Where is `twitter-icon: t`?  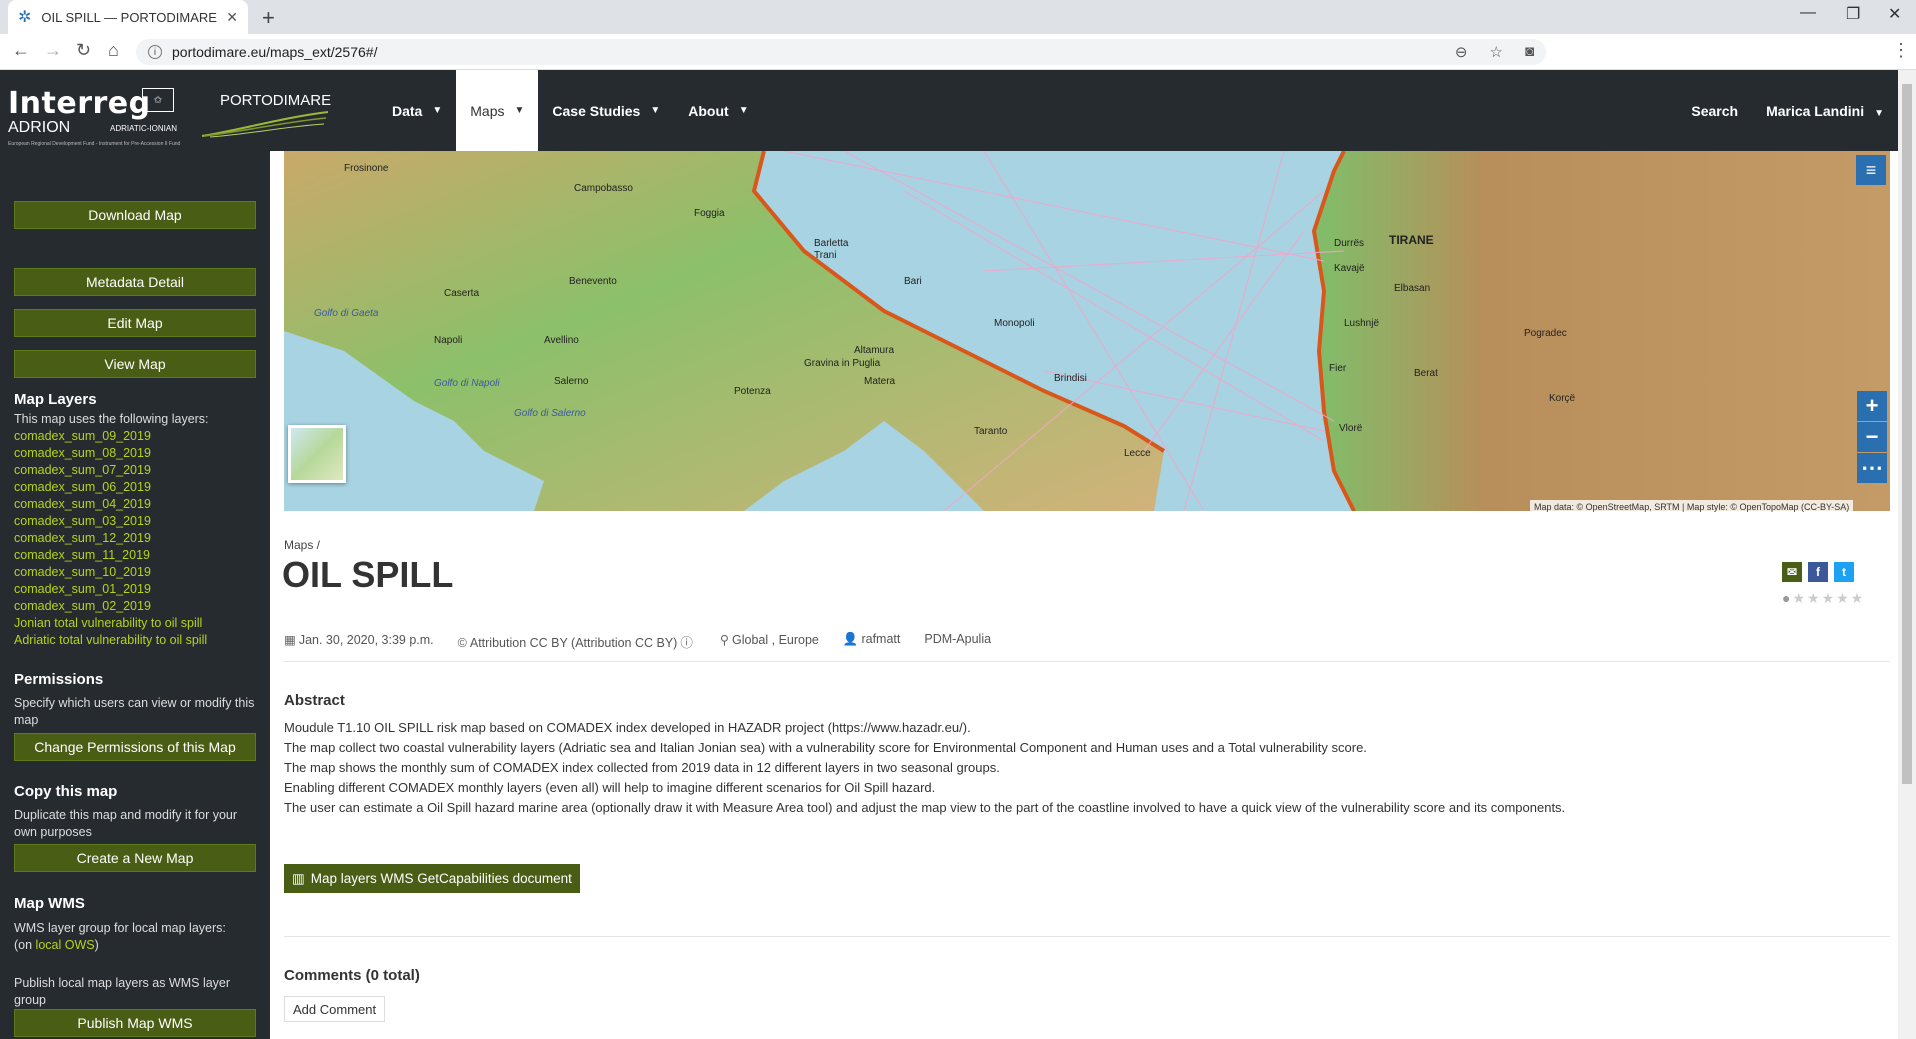 twitter-icon: t is located at coordinates (1844, 572).